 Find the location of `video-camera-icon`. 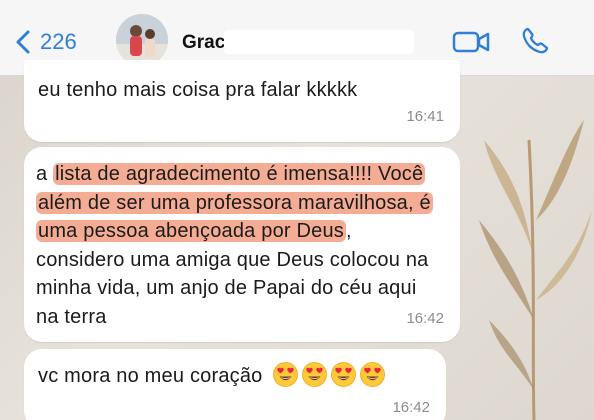

video-camera-icon is located at coordinates (471, 42).